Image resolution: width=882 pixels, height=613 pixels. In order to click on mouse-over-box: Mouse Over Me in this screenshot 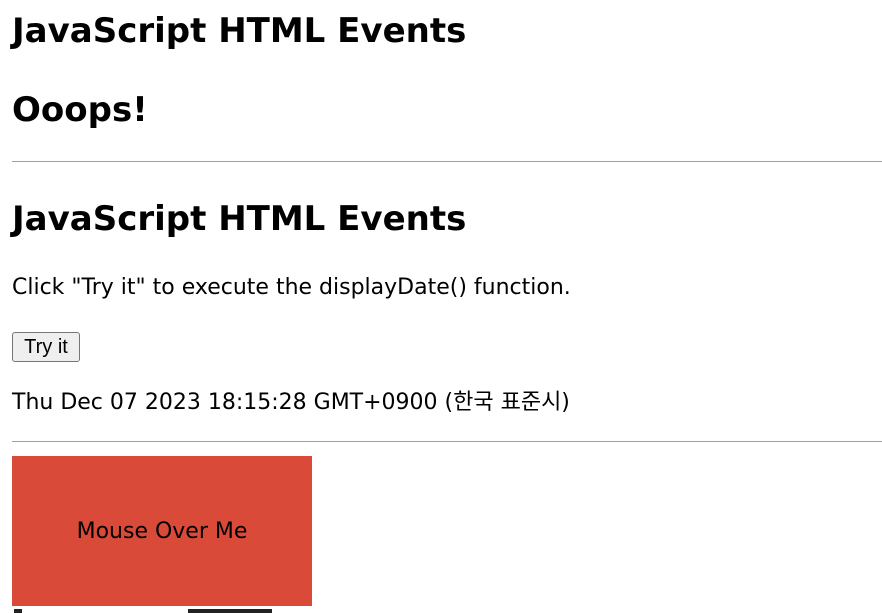, I will do `click(162, 531)`.